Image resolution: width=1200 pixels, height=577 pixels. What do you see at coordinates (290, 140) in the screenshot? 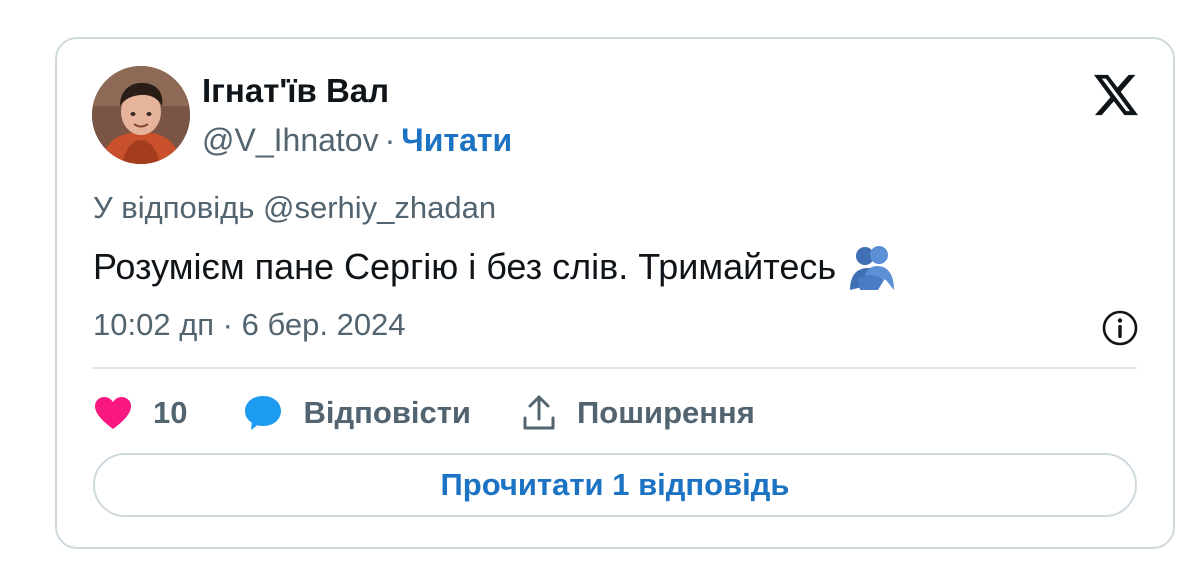
I see `author-handle: @V_Ihnatov` at bounding box center [290, 140].